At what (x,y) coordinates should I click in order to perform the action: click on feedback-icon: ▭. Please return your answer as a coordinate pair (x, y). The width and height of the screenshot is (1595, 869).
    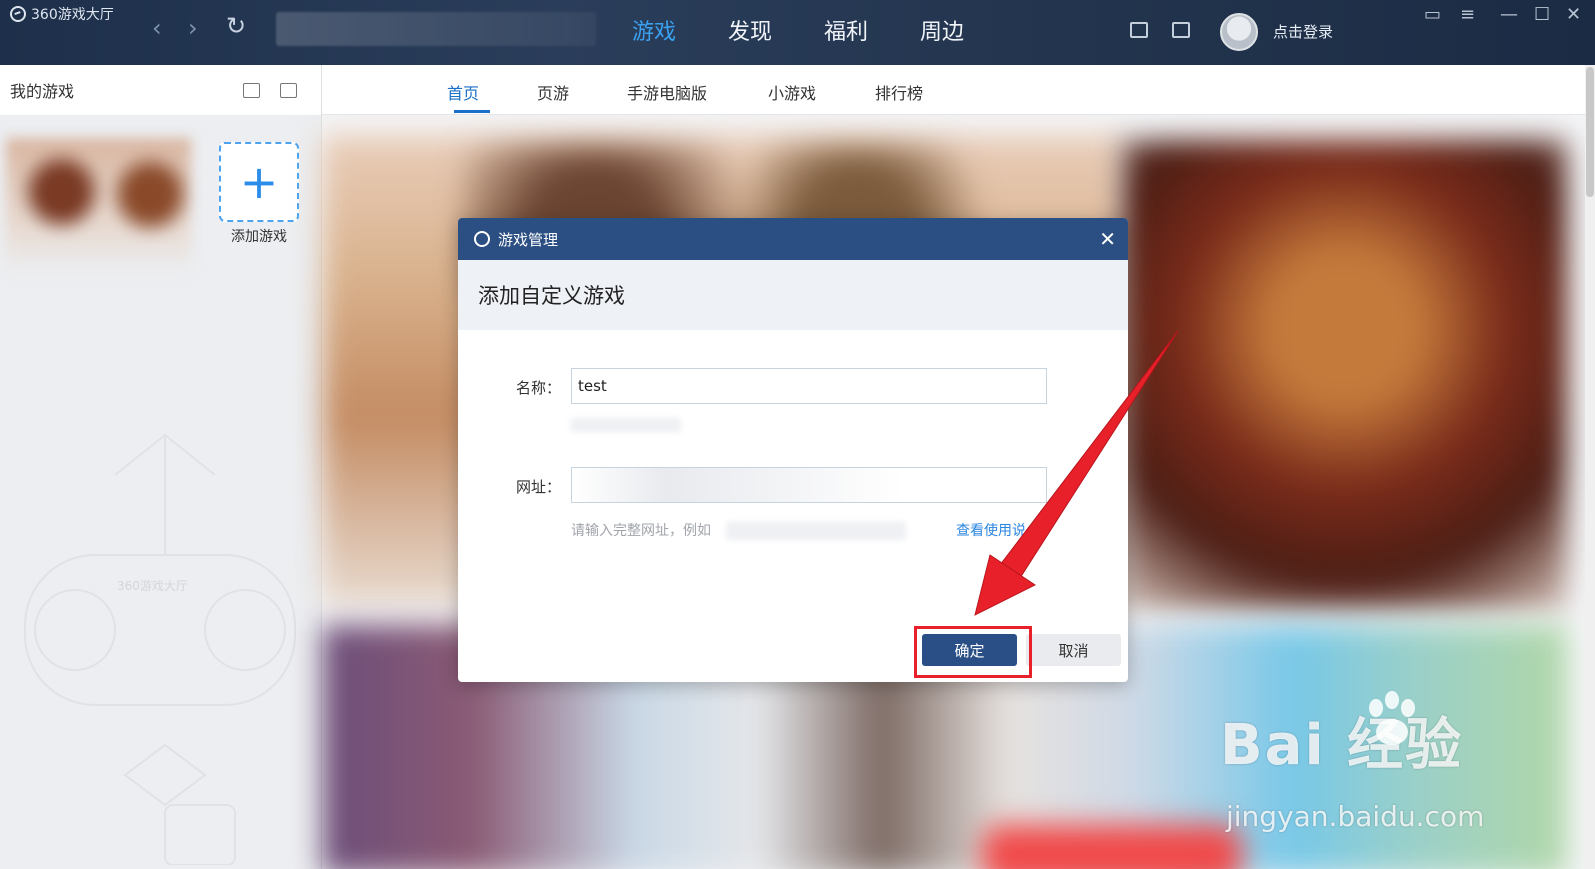
    Looking at the image, I should click on (1432, 14).